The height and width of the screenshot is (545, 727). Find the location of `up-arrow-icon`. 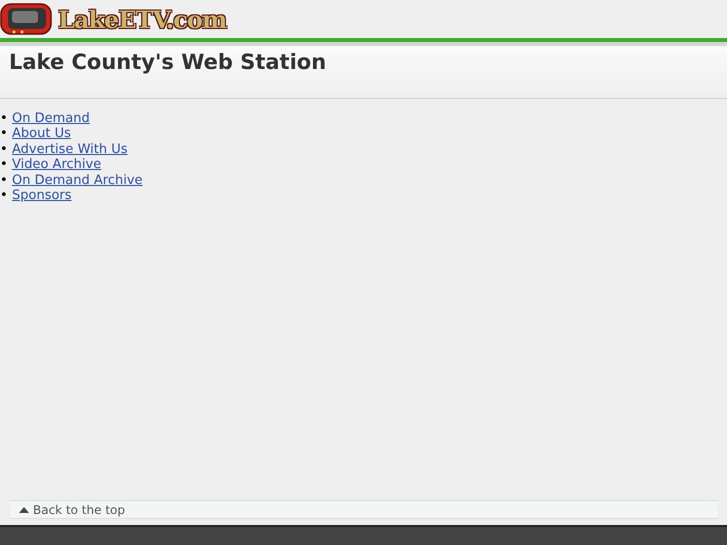

up-arrow-icon is located at coordinates (24, 509).